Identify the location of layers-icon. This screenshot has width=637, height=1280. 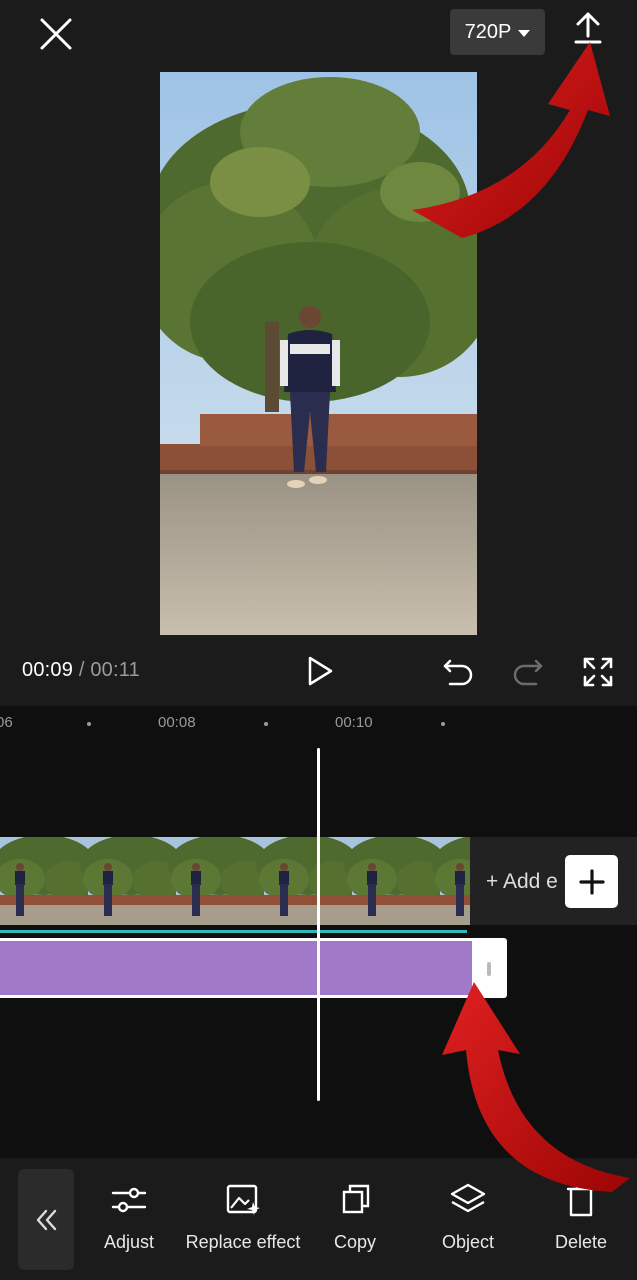
(468, 1198).